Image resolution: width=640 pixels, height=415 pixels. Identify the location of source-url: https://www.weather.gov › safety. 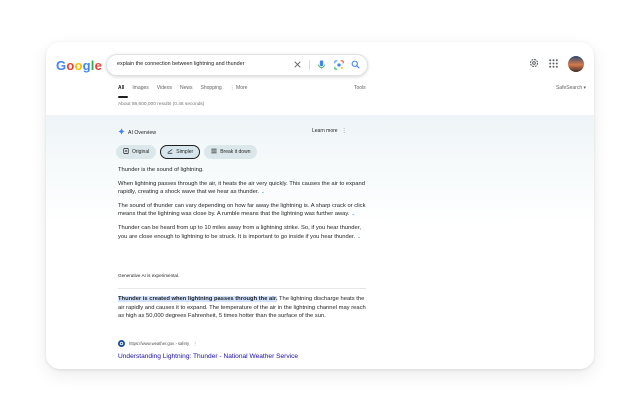
(159, 343).